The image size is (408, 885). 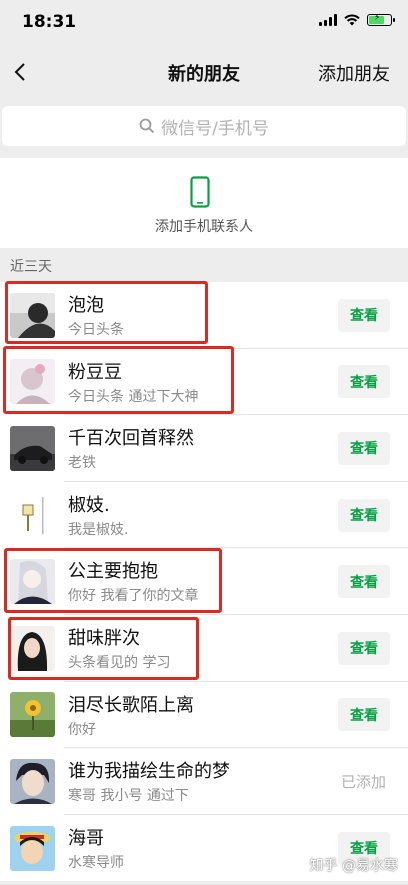 What do you see at coordinates (352, 20) in the screenshot?
I see `wifi-icon` at bounding box center [352, 20].